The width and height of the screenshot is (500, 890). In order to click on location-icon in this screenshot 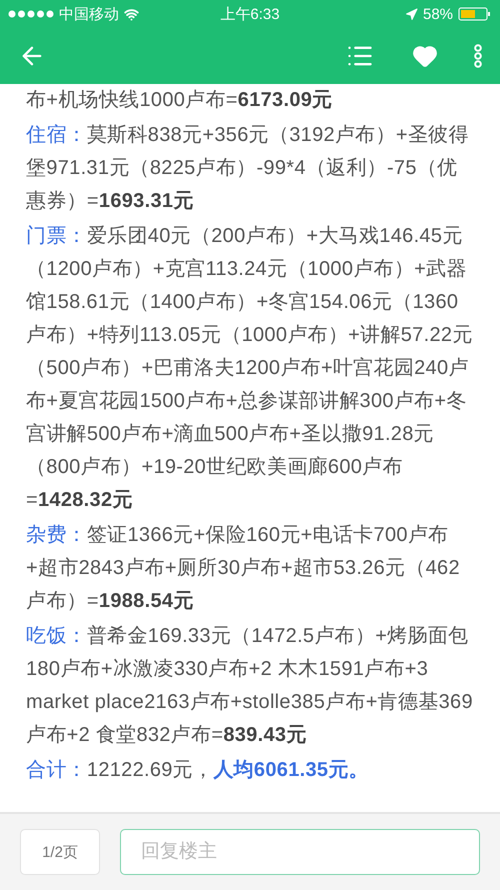, I will do `click(411, 14)`.